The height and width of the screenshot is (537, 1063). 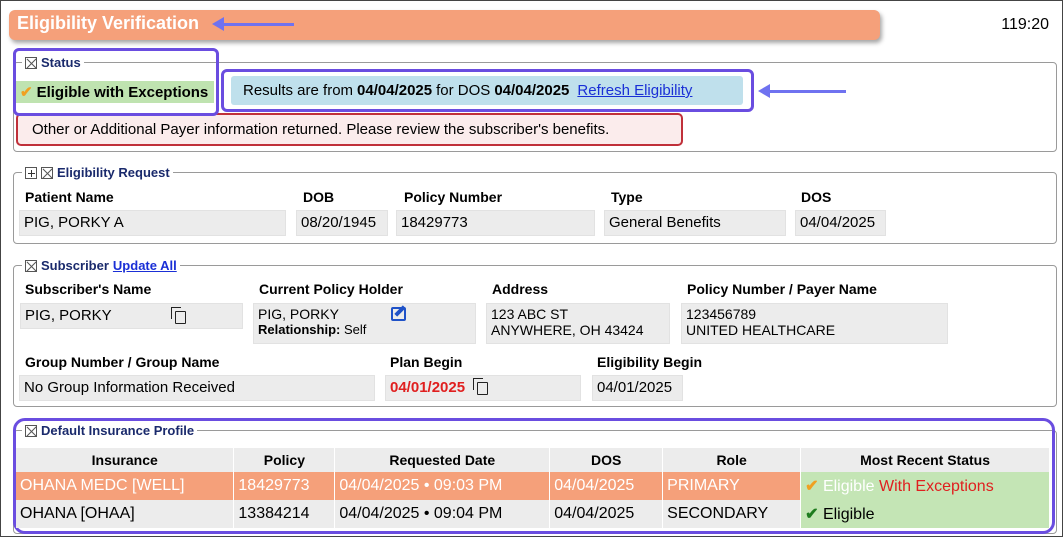 I want to click on plan-begin-field: 04/01/2025, so click(x=483, y=388).